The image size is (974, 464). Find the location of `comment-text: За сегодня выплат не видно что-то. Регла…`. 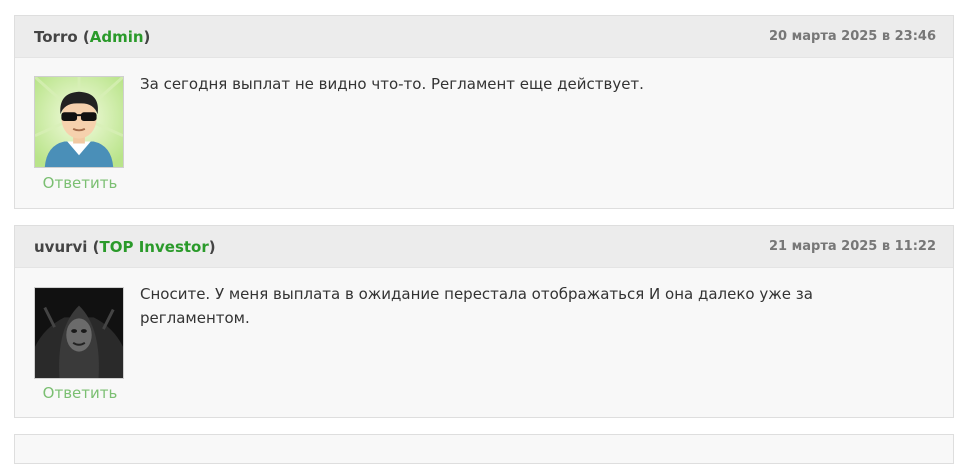

comment-text: За сегодня выплат не видно что-то. Регла… is located at coordinates (392, 84).